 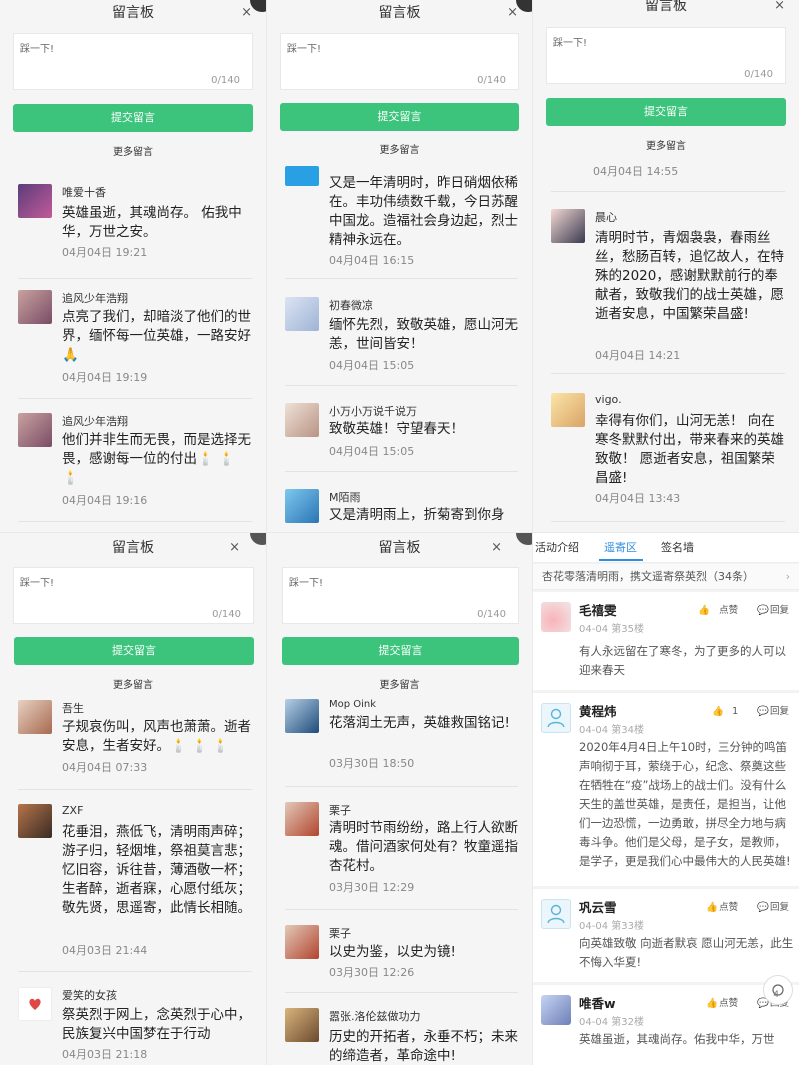 I want to click on comment-item: 初春微凉 缅怀先烈，致敬英雄，愿山河无恙，世间皆安！ 04月04日 15:05, so click(x=401, y=337).